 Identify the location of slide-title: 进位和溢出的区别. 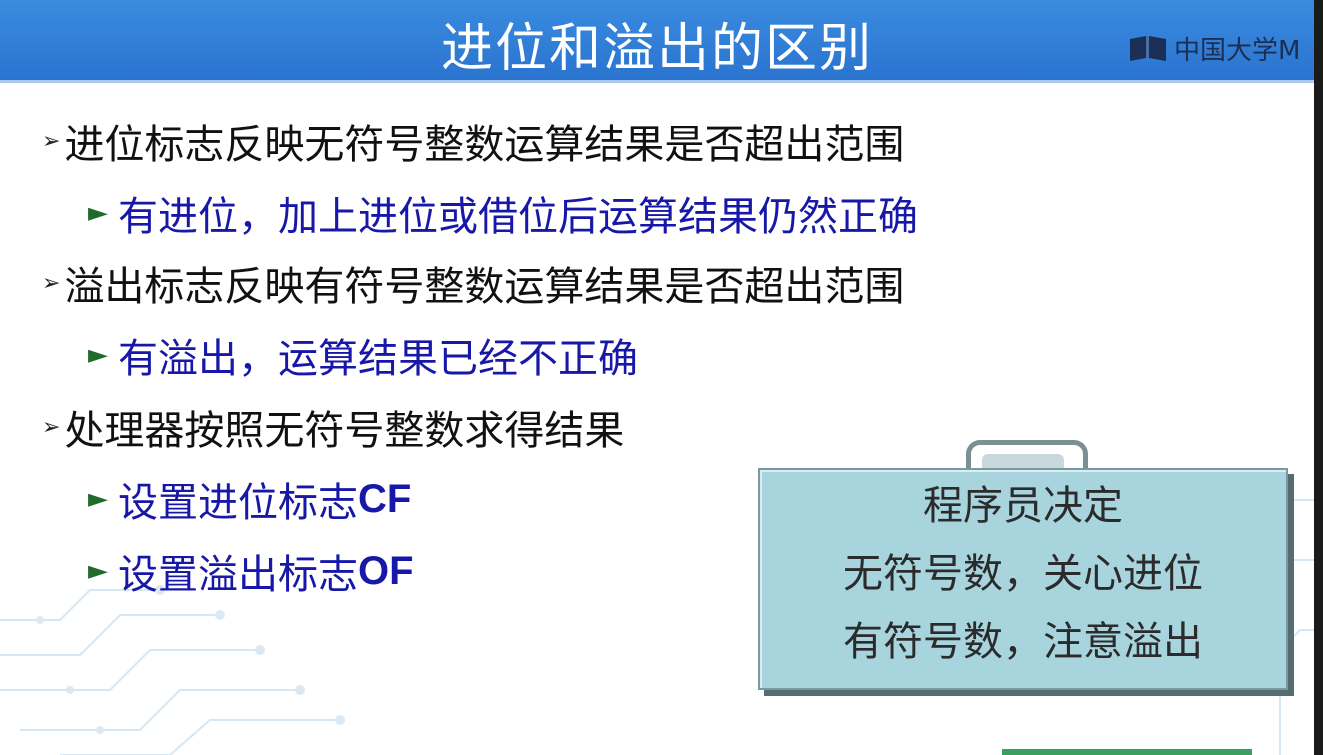
(656, 49).